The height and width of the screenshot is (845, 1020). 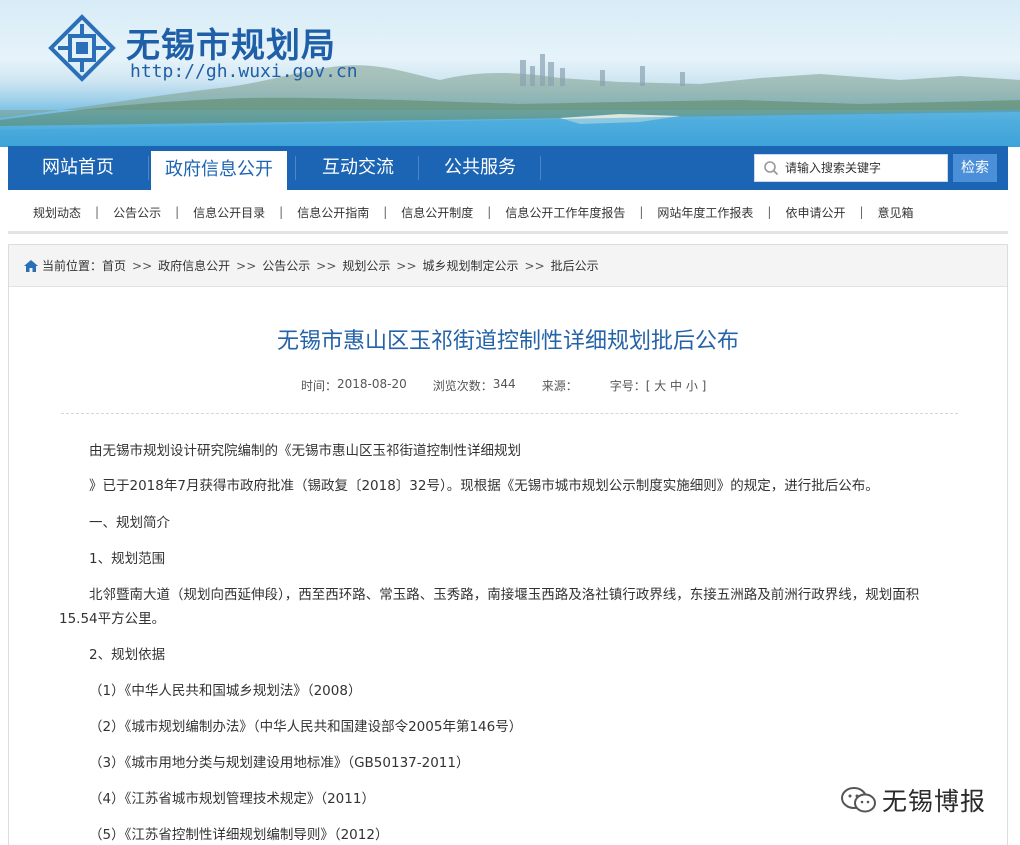 I want to click on meta-font-label: 字号：, so click(x=627, y=386).